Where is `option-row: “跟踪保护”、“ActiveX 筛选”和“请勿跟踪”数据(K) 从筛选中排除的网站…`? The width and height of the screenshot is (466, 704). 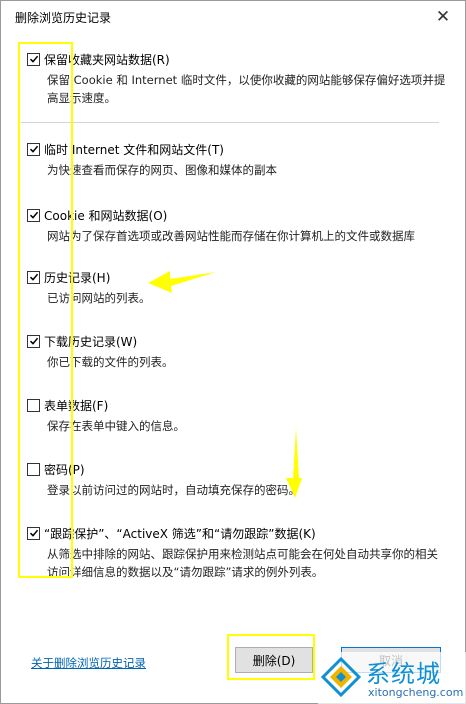 option-row: “跟踪保护”、“ActiveX 筛选”和“请勿跟踪”数据(K) 从筛选中排除的网站… is located at coordinates (237, 553).